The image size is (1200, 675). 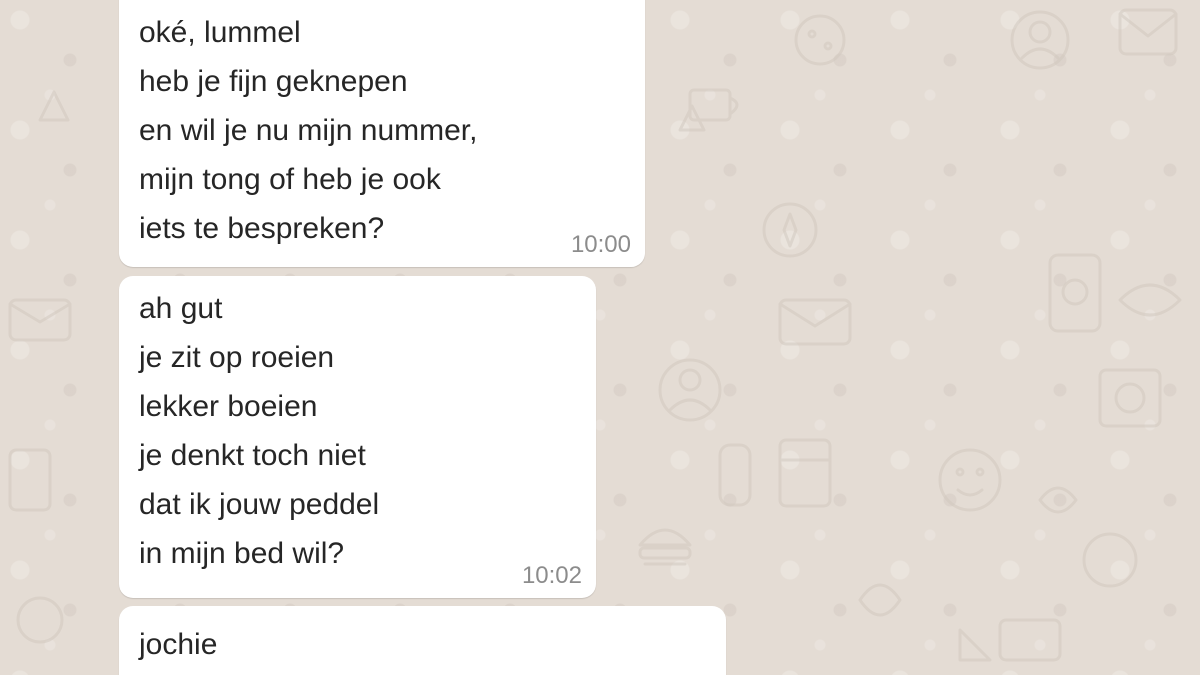 I want to click on message-line: en wil je nu mijn nummer,, so click(x=308, y=130).